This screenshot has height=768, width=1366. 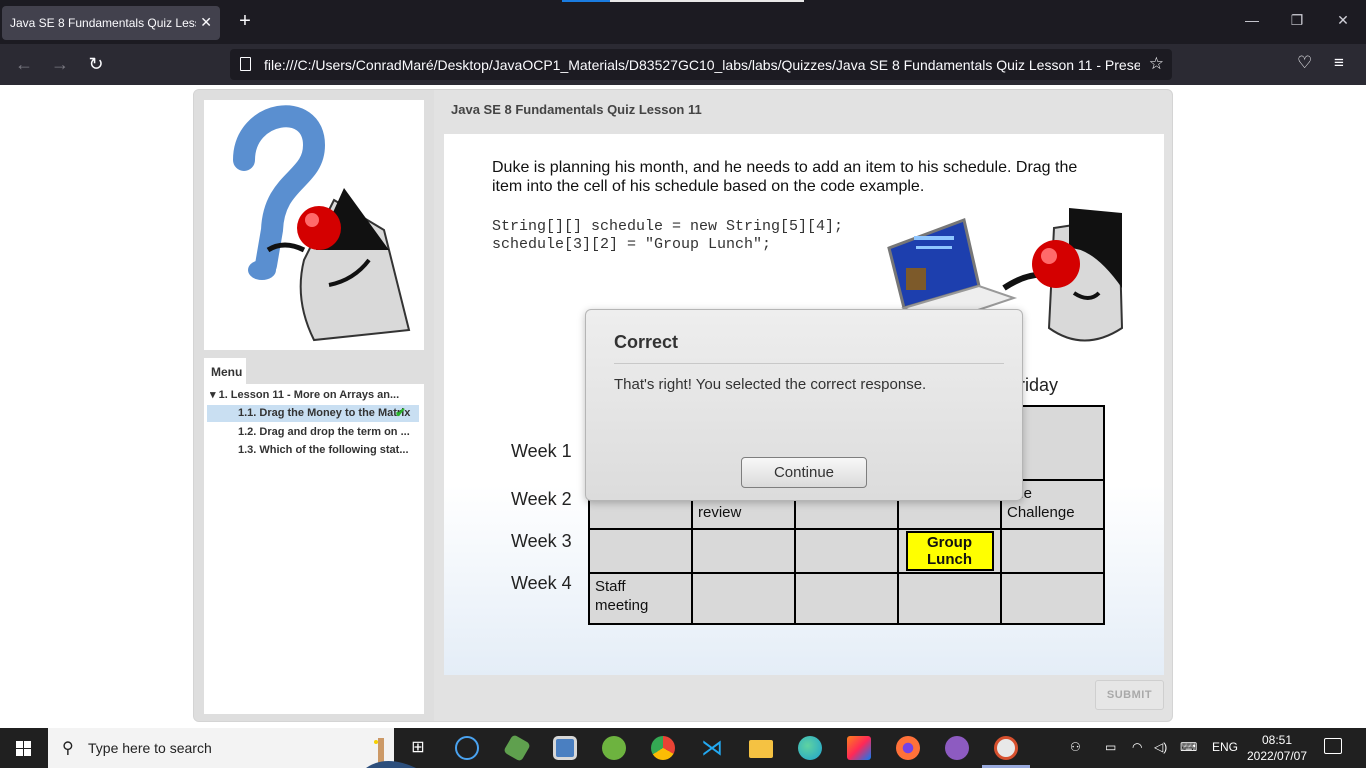 I want to click on code-line-1: String[][] schedule = new String[5][4];, so click(x=668, y=226).